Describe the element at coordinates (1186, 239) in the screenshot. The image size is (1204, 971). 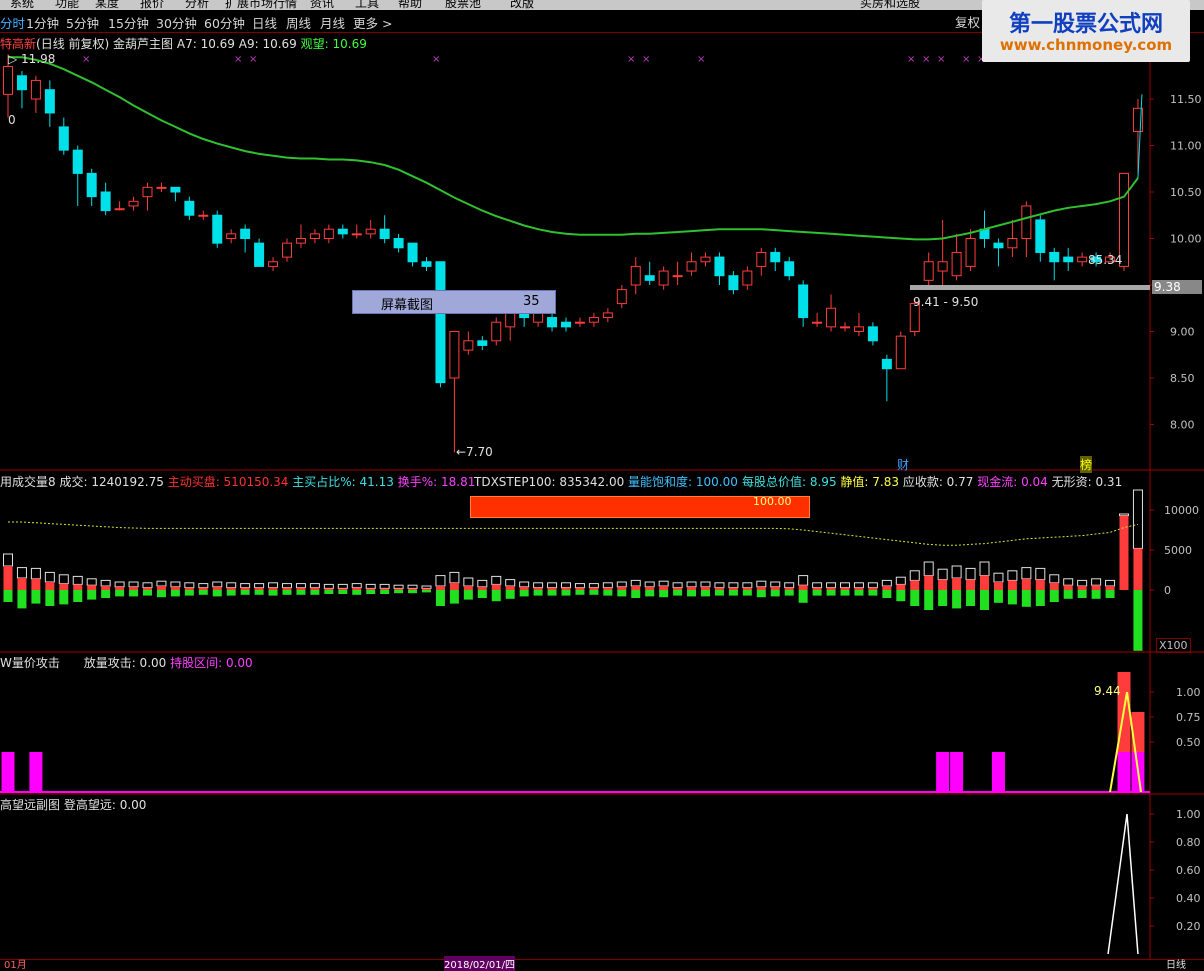
I see `price-tick-label: 10.00` at that location.